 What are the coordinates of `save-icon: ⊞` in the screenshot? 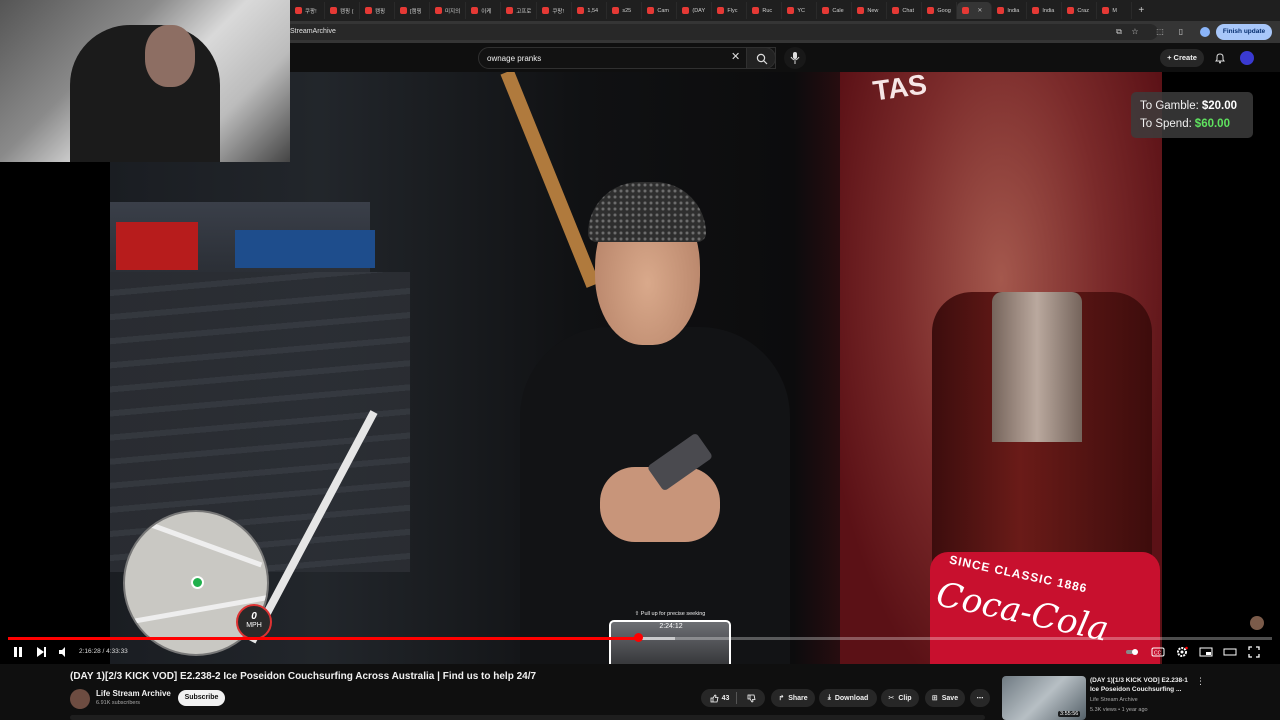 It's located at (934, 698).